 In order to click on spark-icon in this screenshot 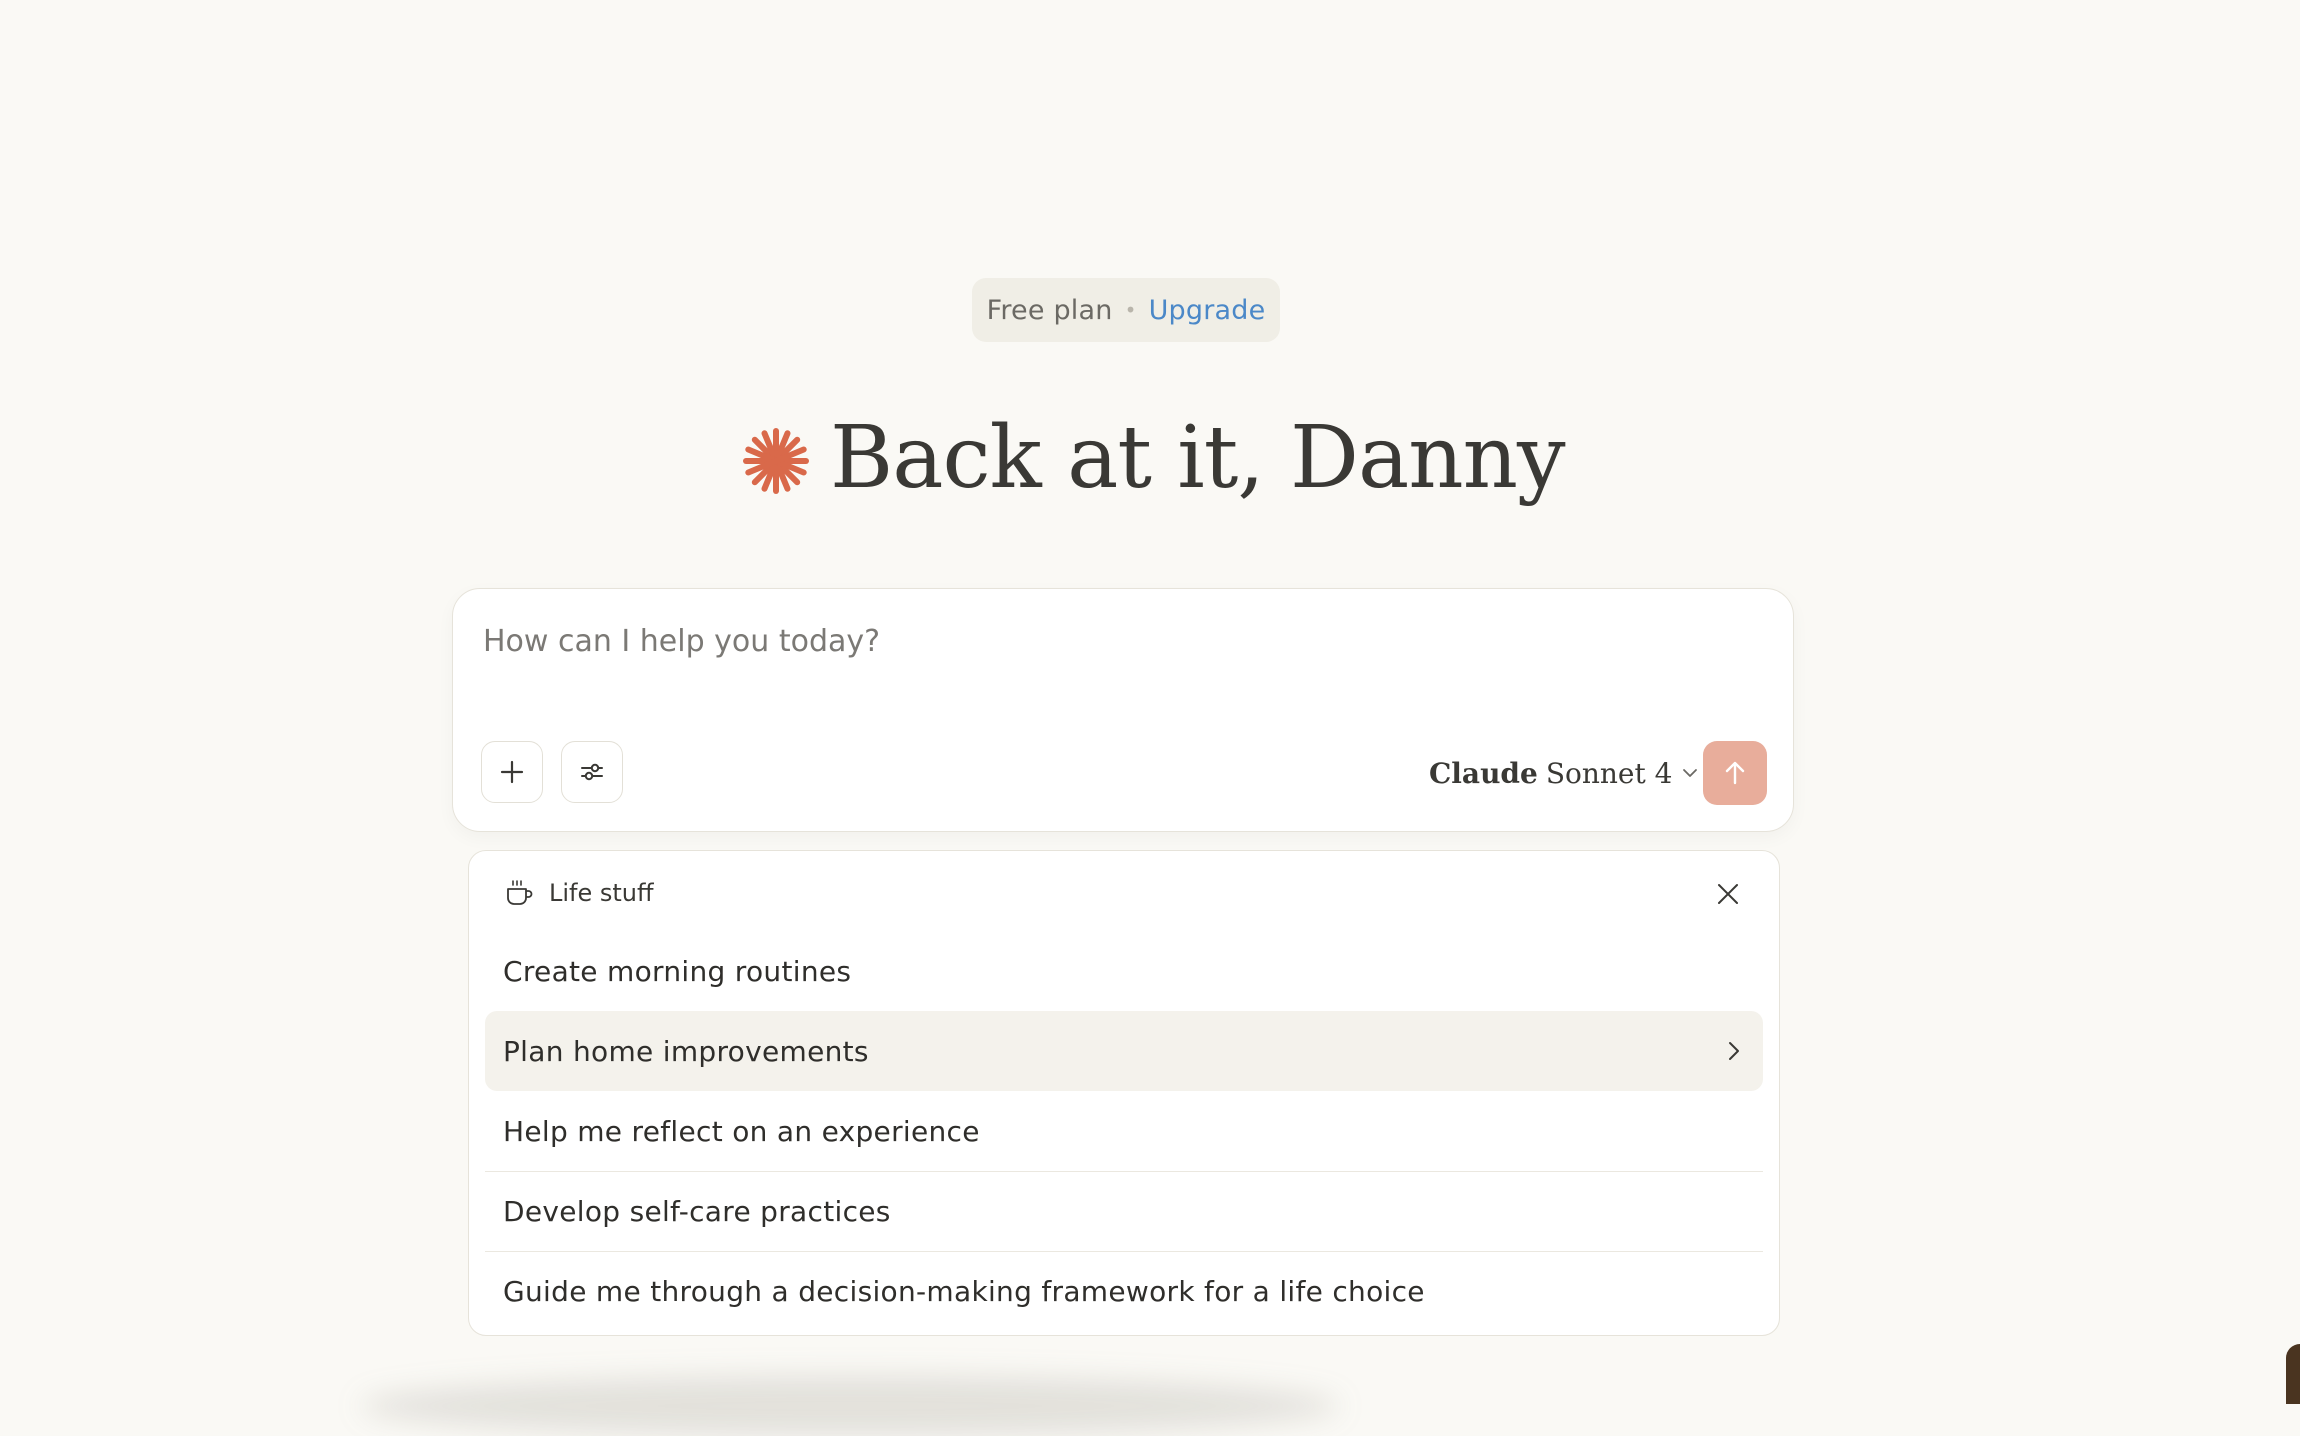, I will do `click(776, 461)`.